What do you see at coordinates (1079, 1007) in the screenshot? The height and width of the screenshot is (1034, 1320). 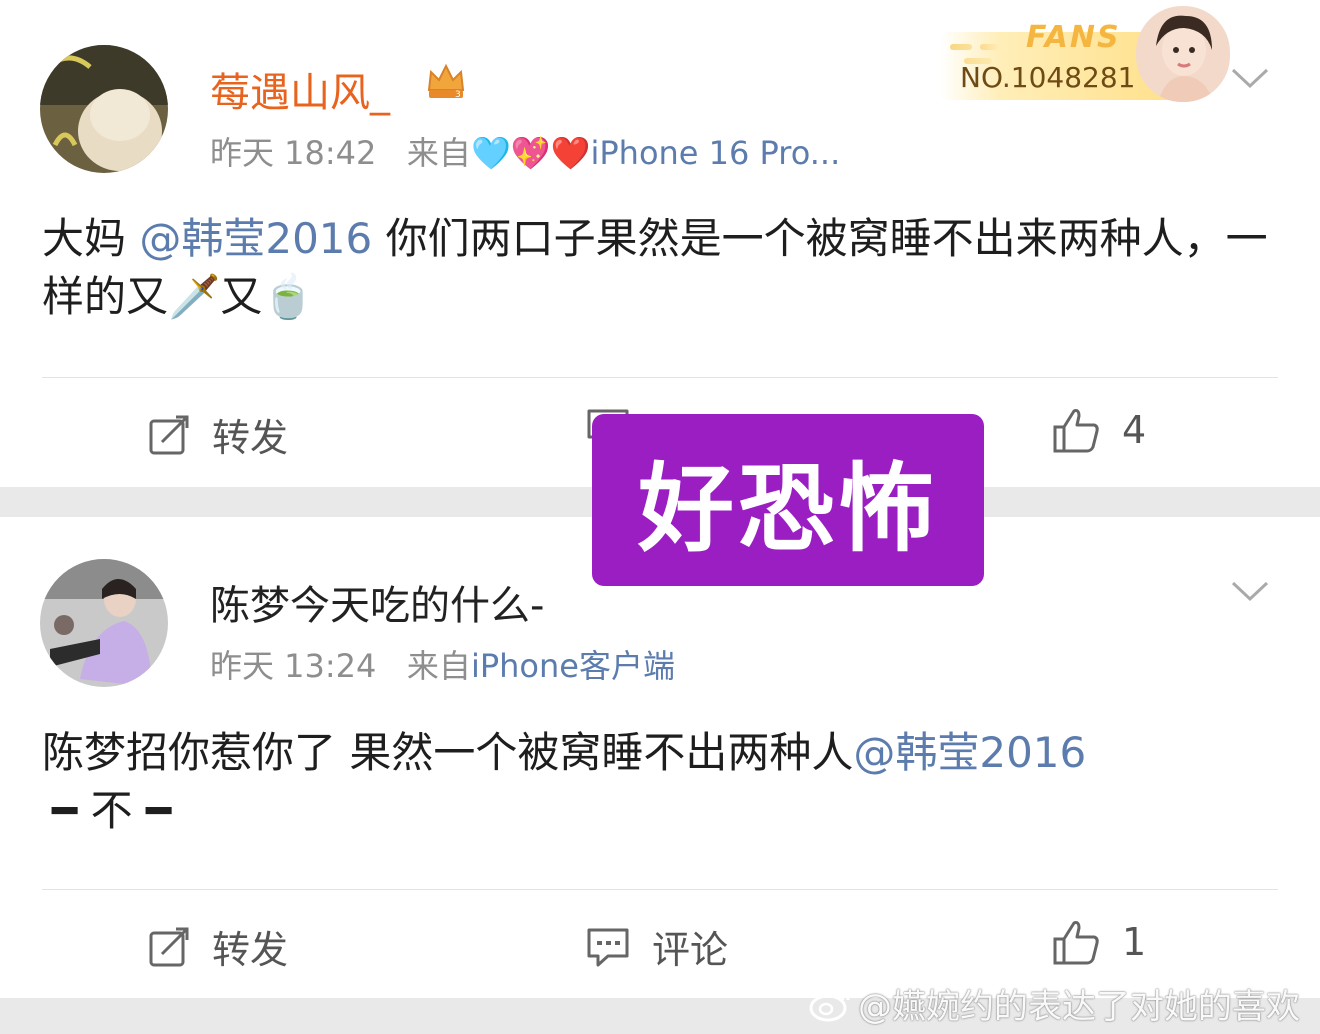 I see `watermark-text: @嬿婉约的表达了对她的喜欢` at bounding box center [1079, 1007].